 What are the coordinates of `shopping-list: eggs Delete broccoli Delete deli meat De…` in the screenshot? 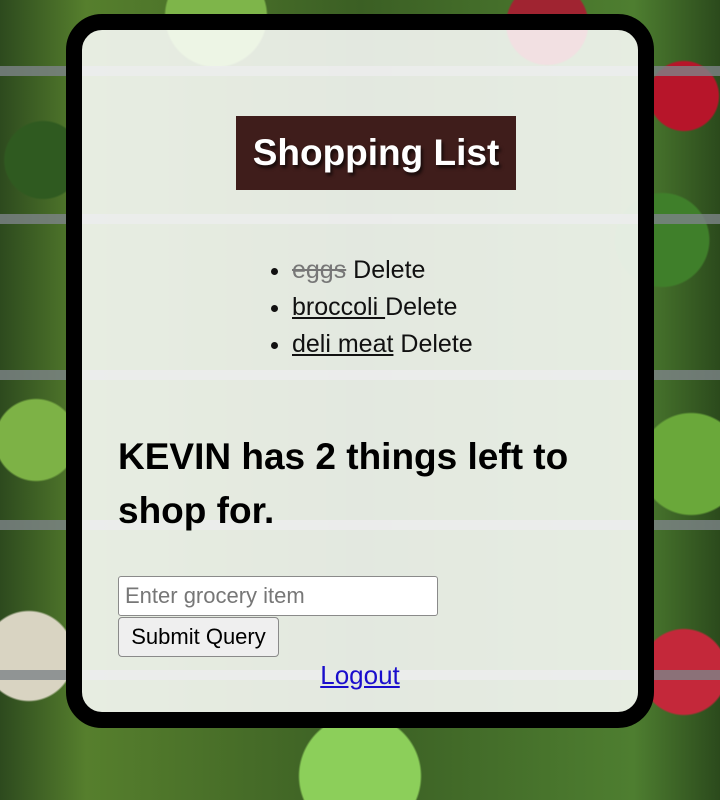 It's located at (367, 307).